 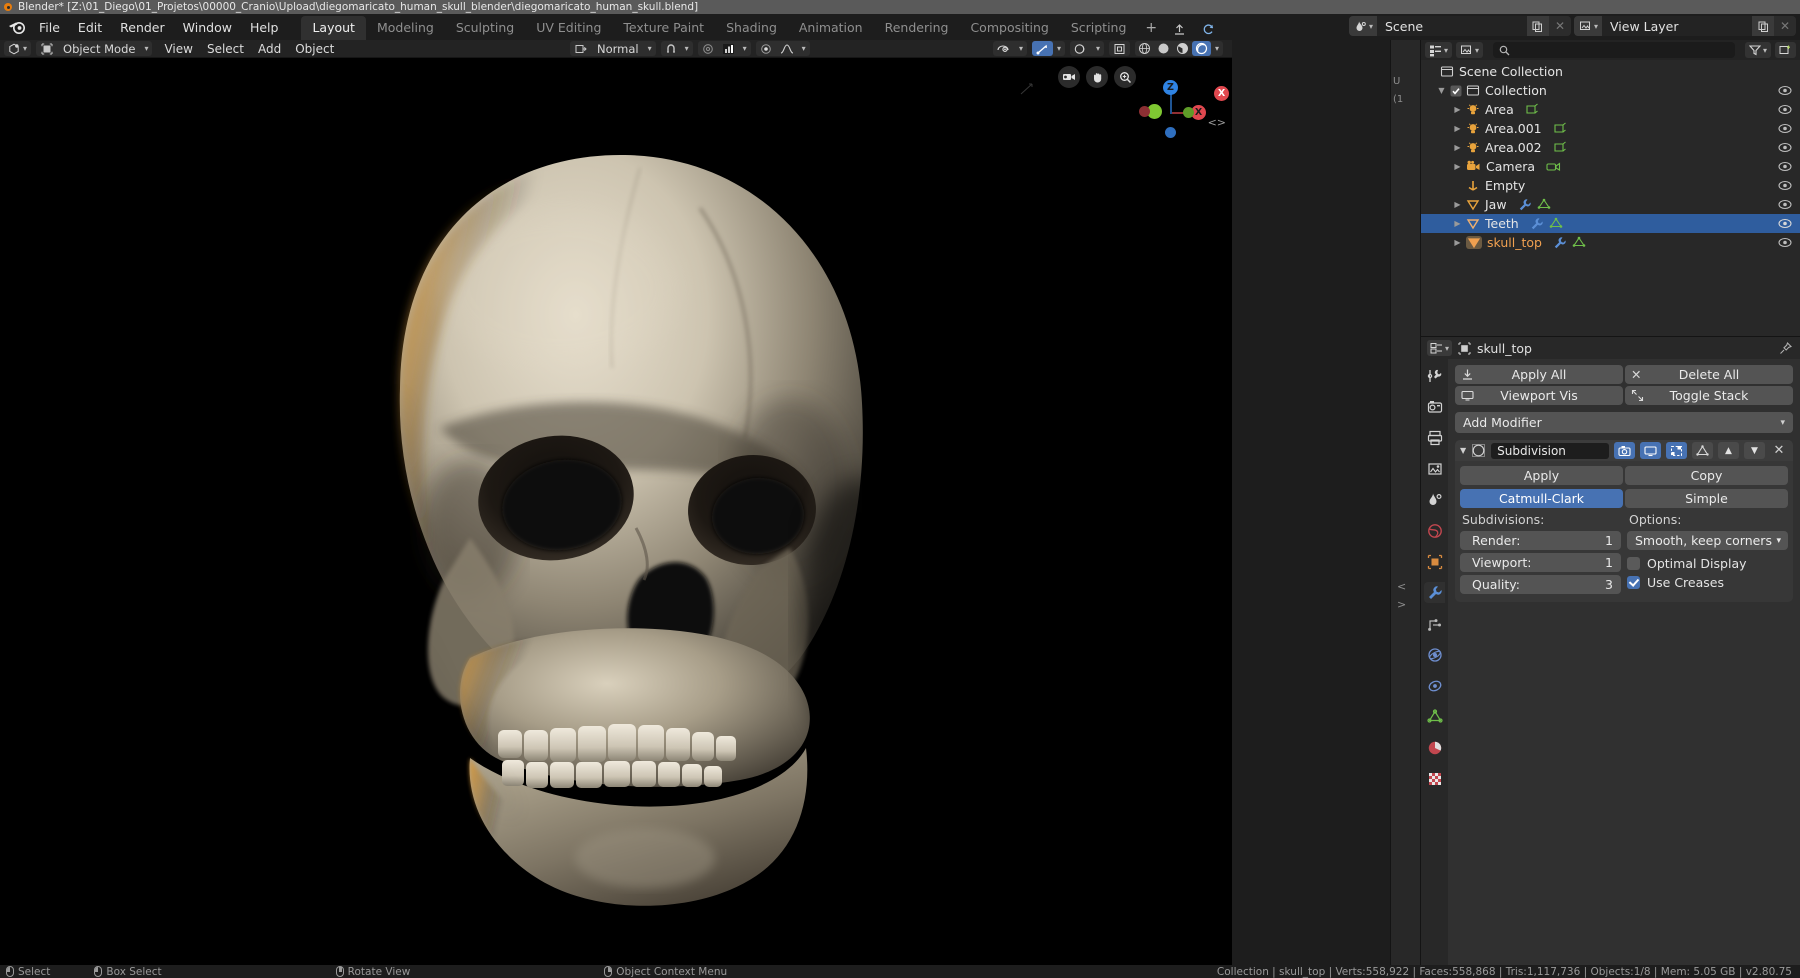 What do you see at coordinates (269, 49) in the screenshot?
I see `viewport-menu-add: Add` at bounding box center [269, 49].